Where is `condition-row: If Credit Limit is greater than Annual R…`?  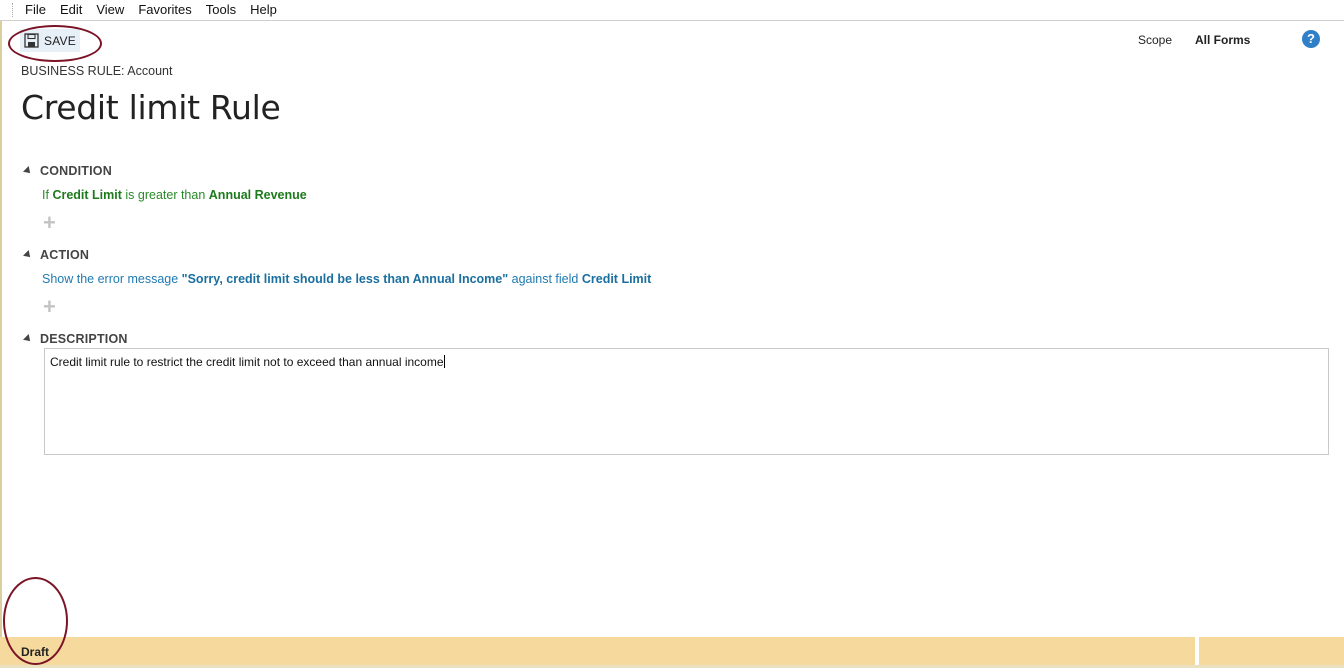 condition-row: If Credit Limit is greater than Annual R… is located at coordinates (174, 195).